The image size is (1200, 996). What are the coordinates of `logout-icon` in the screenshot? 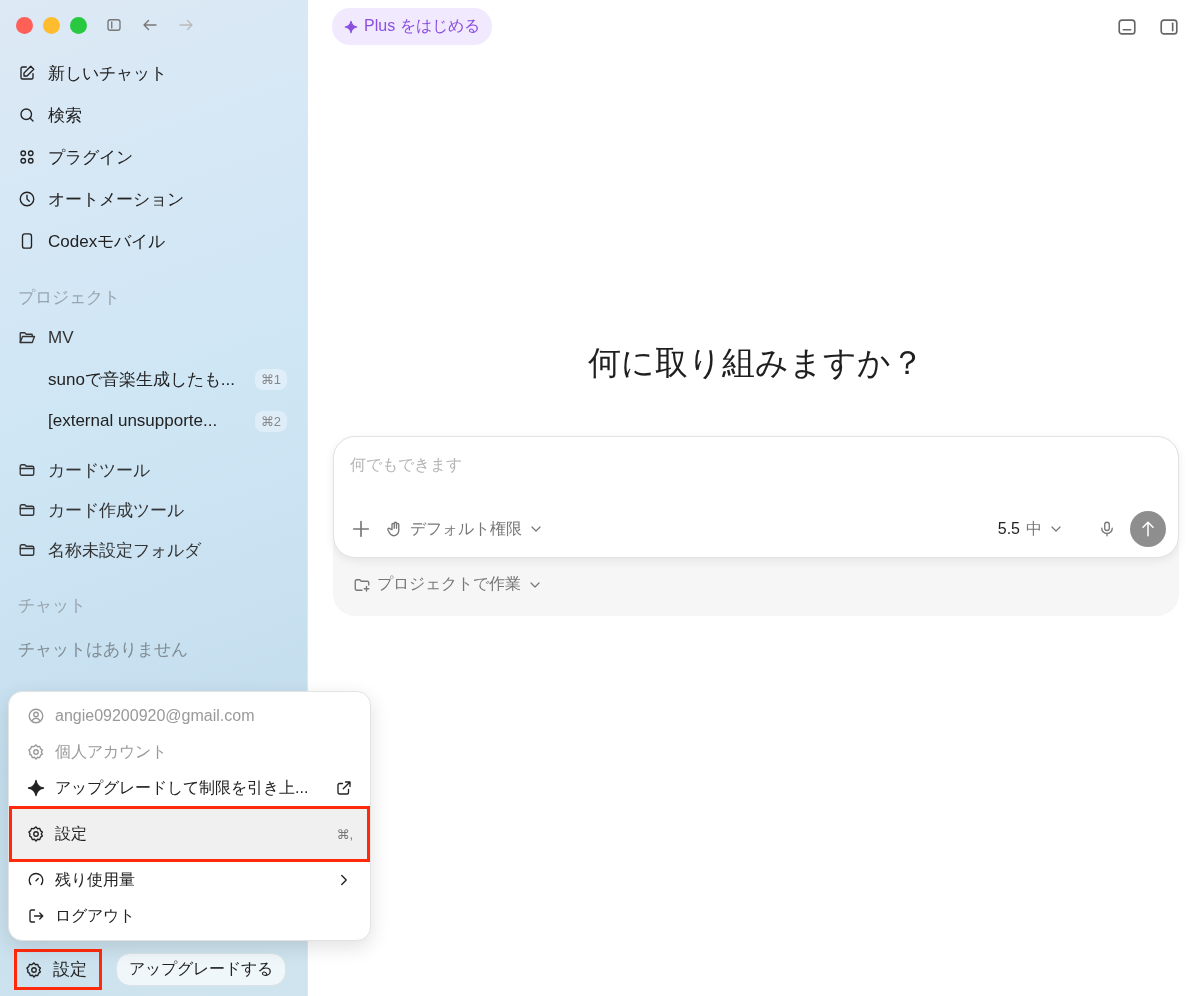 It's located at (36, 916).